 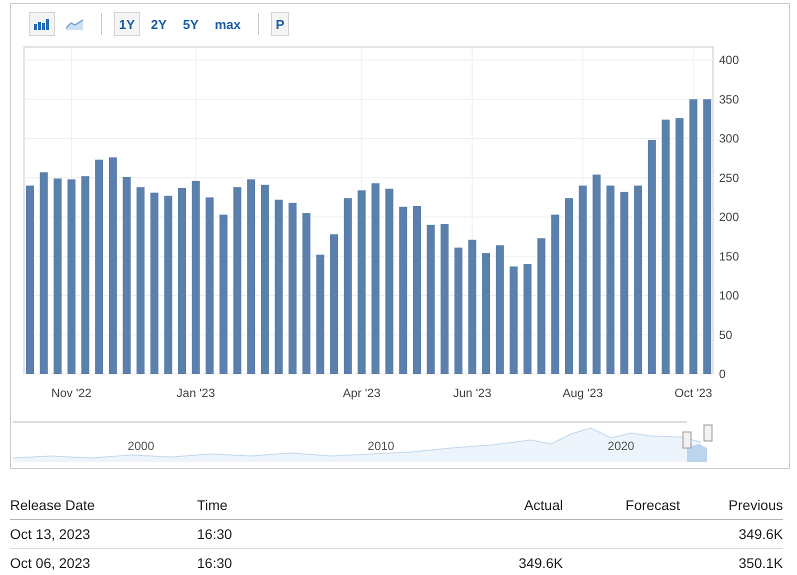 I want to click on print-button: P, so click(x=280, y=24).